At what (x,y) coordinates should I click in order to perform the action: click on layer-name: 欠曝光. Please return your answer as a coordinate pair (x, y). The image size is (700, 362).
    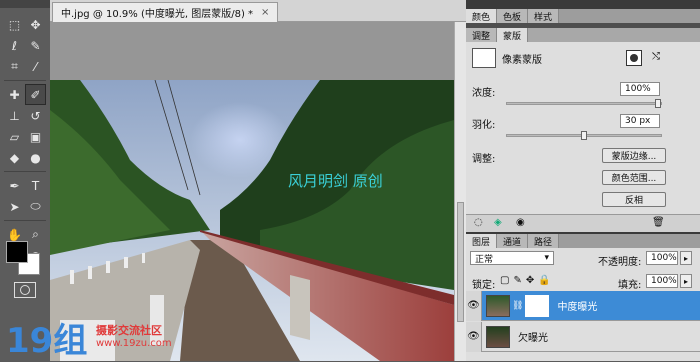
    Looking at the image, I should click on (533, 338).